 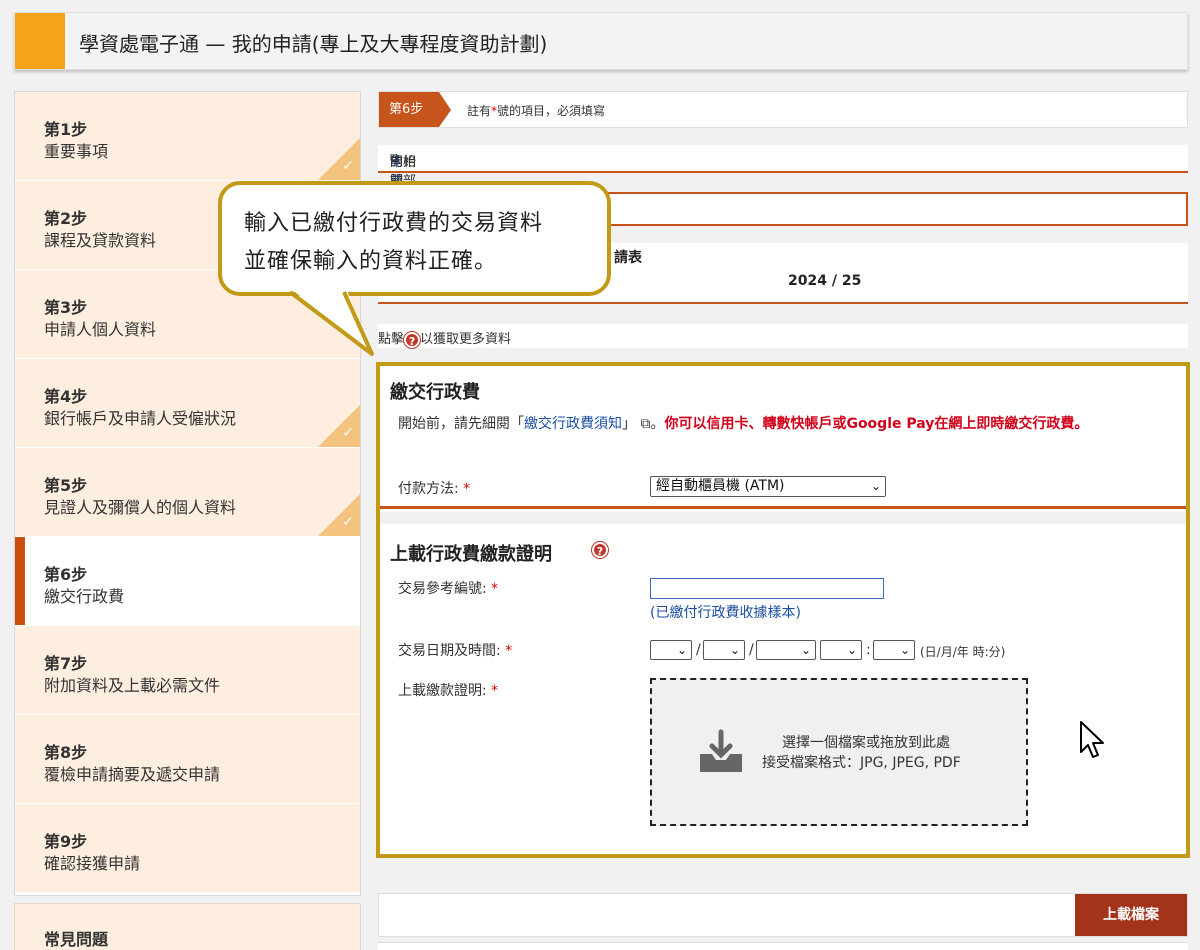 I want to click on step-name: 重要事項, so click(x=76, y=151).